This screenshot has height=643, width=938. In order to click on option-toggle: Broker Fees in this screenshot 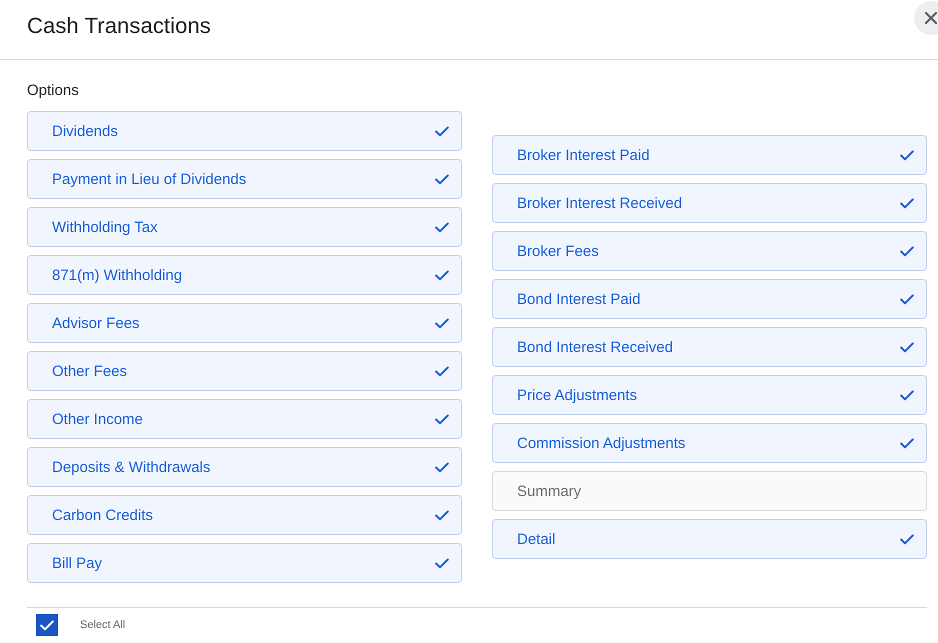, I will do `click(709, 251)`.